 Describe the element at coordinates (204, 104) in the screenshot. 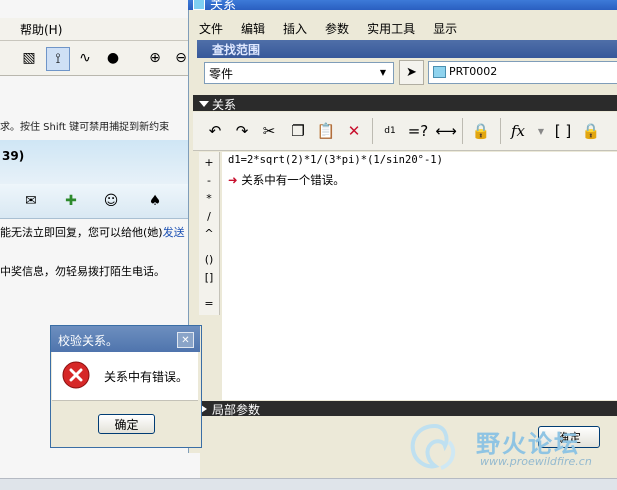

I see `collapse-triangle-icon` at that location.